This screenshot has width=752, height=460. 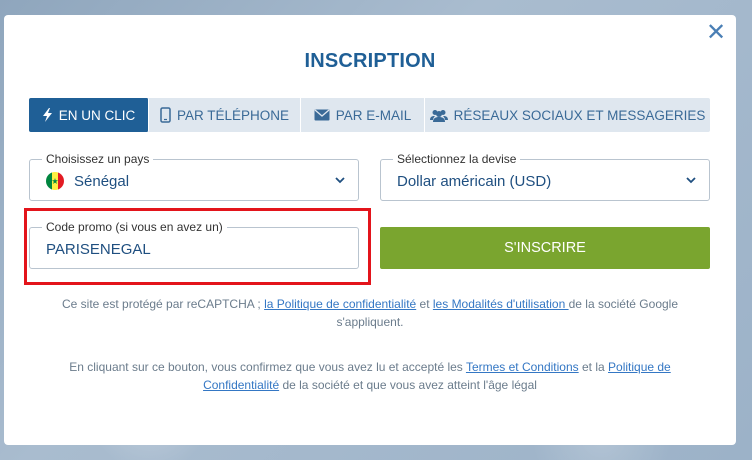 What do you see at coordinates (438, 115) in the screenshot?
I see `users-icon` at bounding box center [438, 115].